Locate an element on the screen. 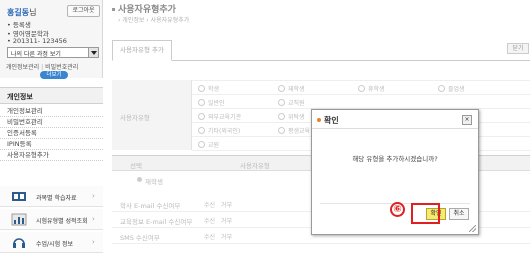  profile-links: 개인정보관리 | 비밀번호관리 is located at coordinates (42, 67).